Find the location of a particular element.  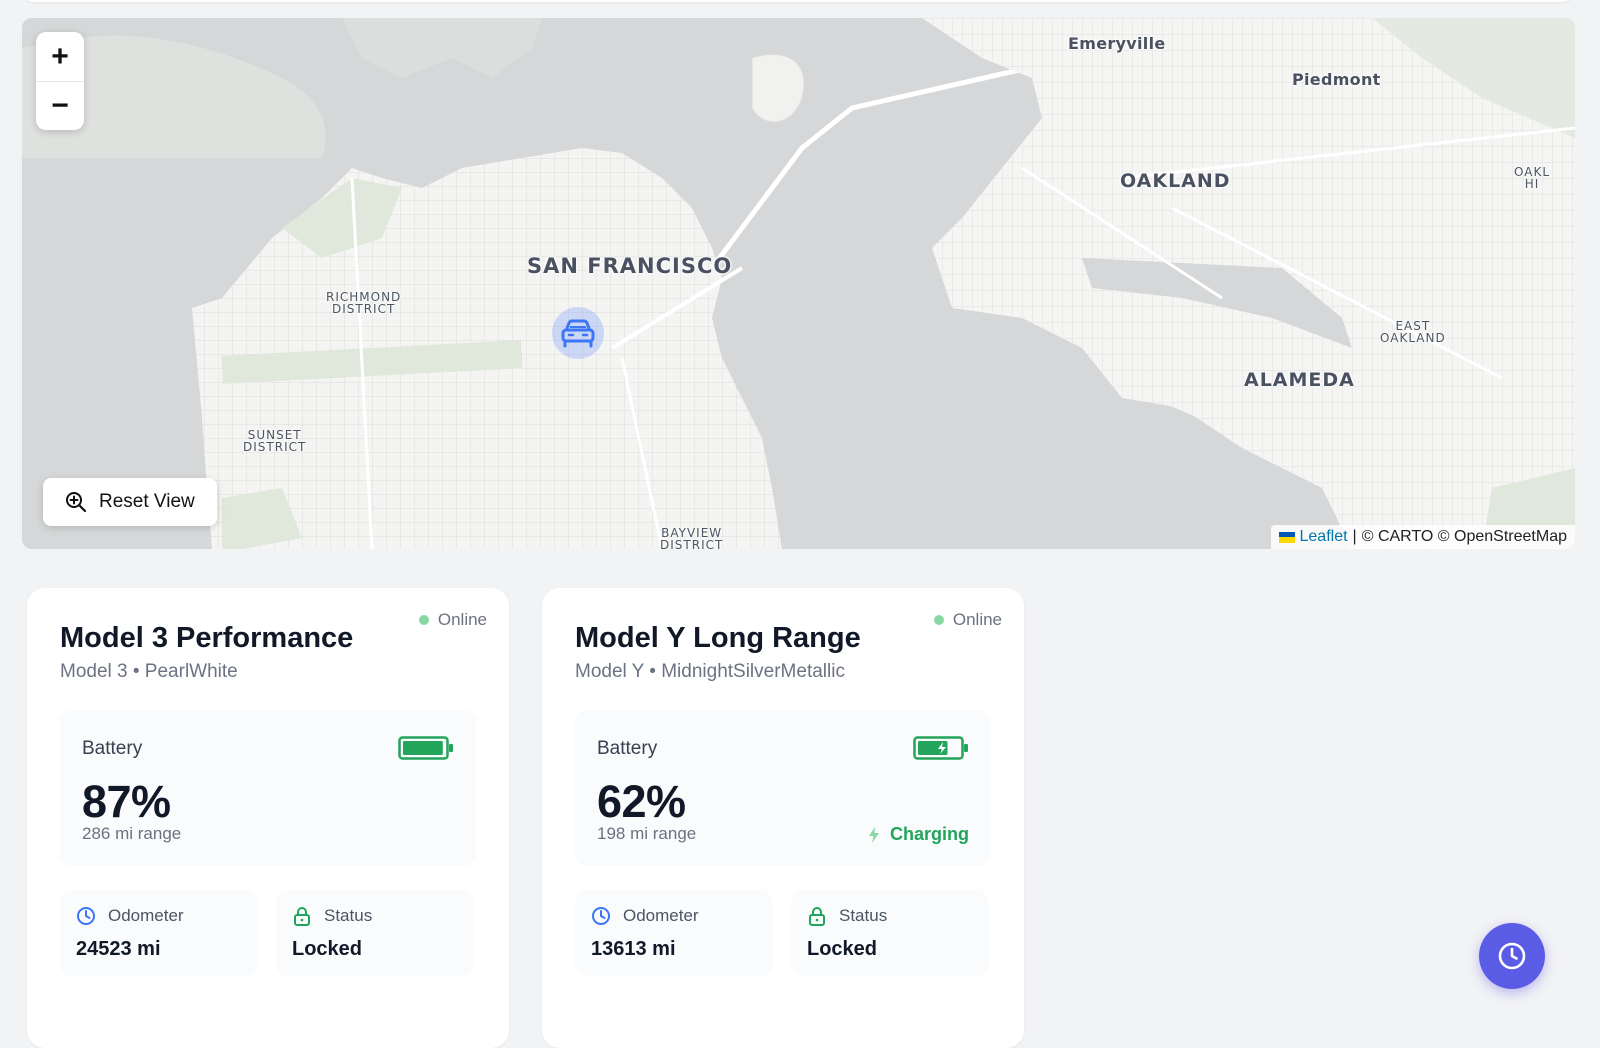

battery-icon is located at coordinates (425, 748).